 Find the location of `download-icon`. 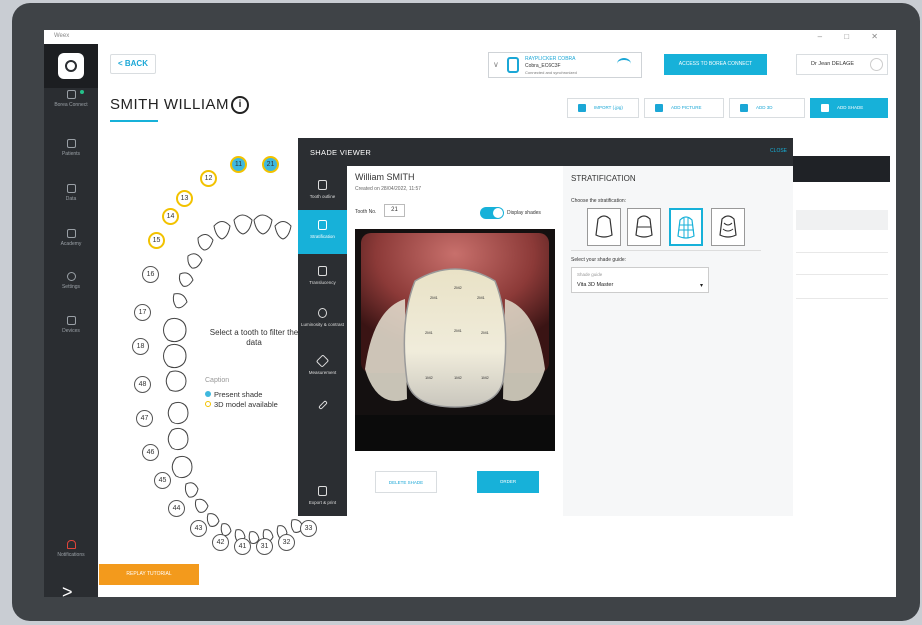

download-icon is located at coordinates (582, 108).